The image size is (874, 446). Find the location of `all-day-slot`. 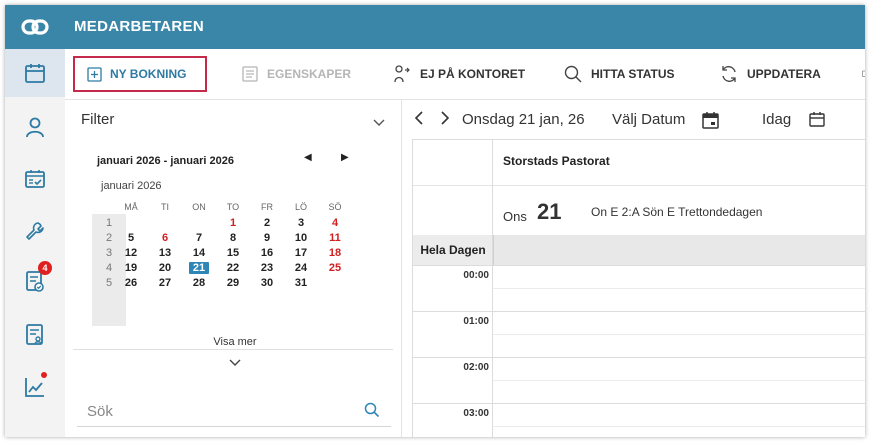

all-day-slot is located at coordinates (679, 250).